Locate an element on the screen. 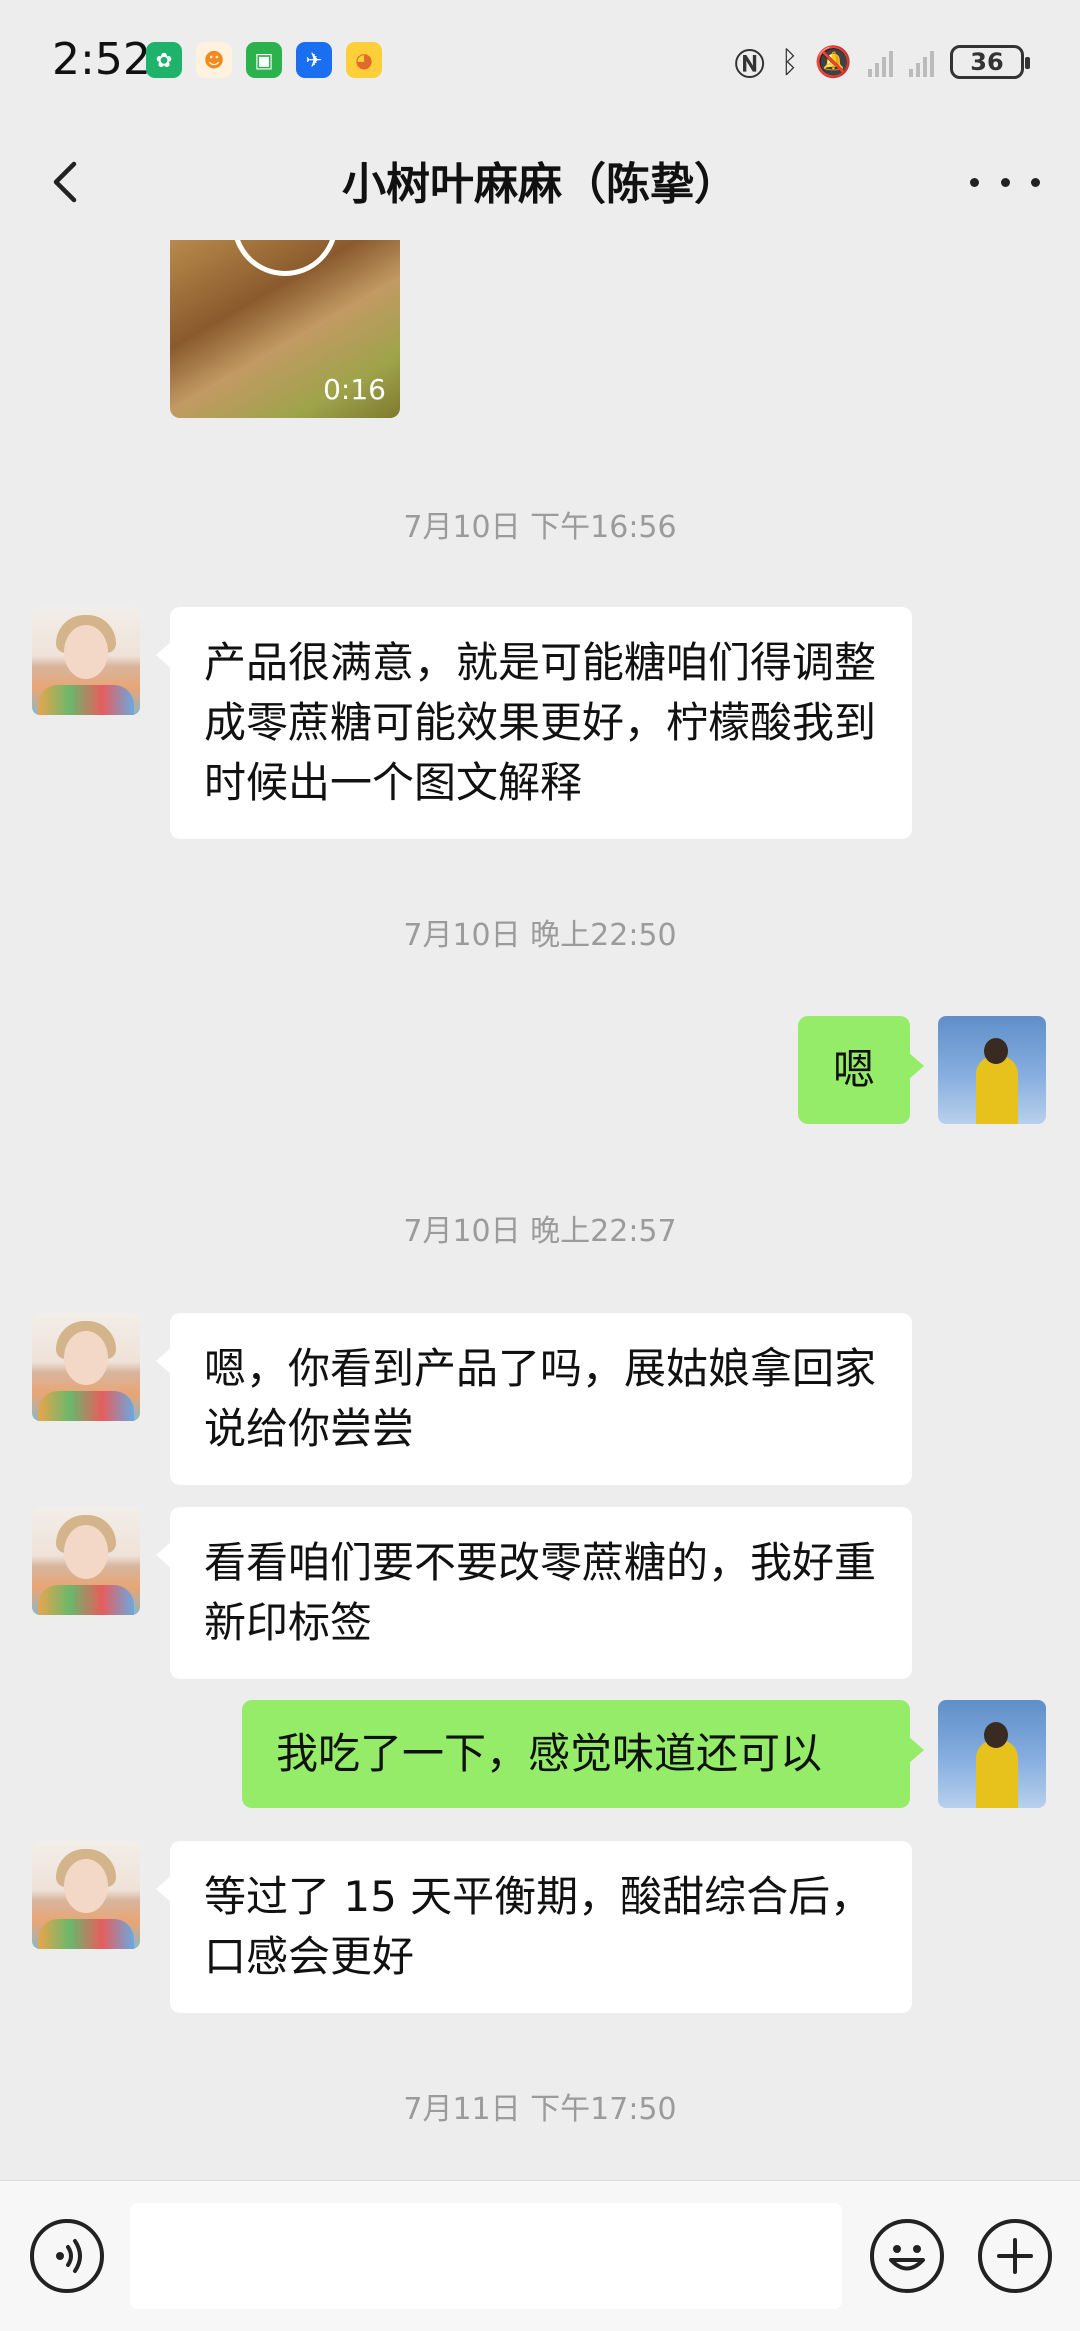  outgoing-message: 嗯 is located at coordinates (861, 1070).